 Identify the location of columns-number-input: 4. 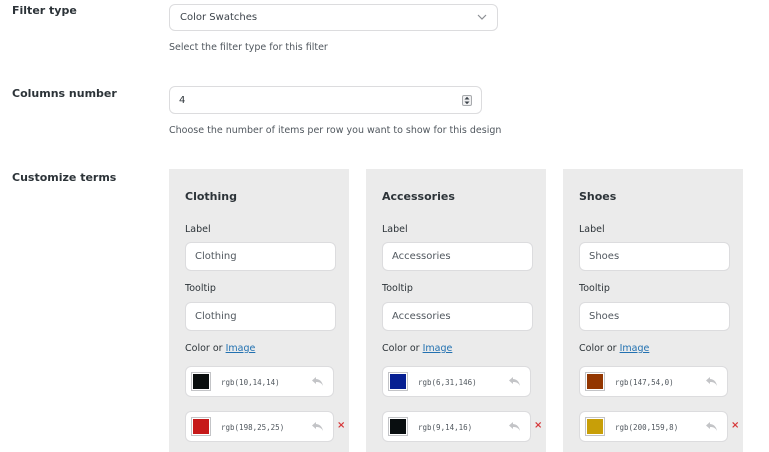
(325, 100).